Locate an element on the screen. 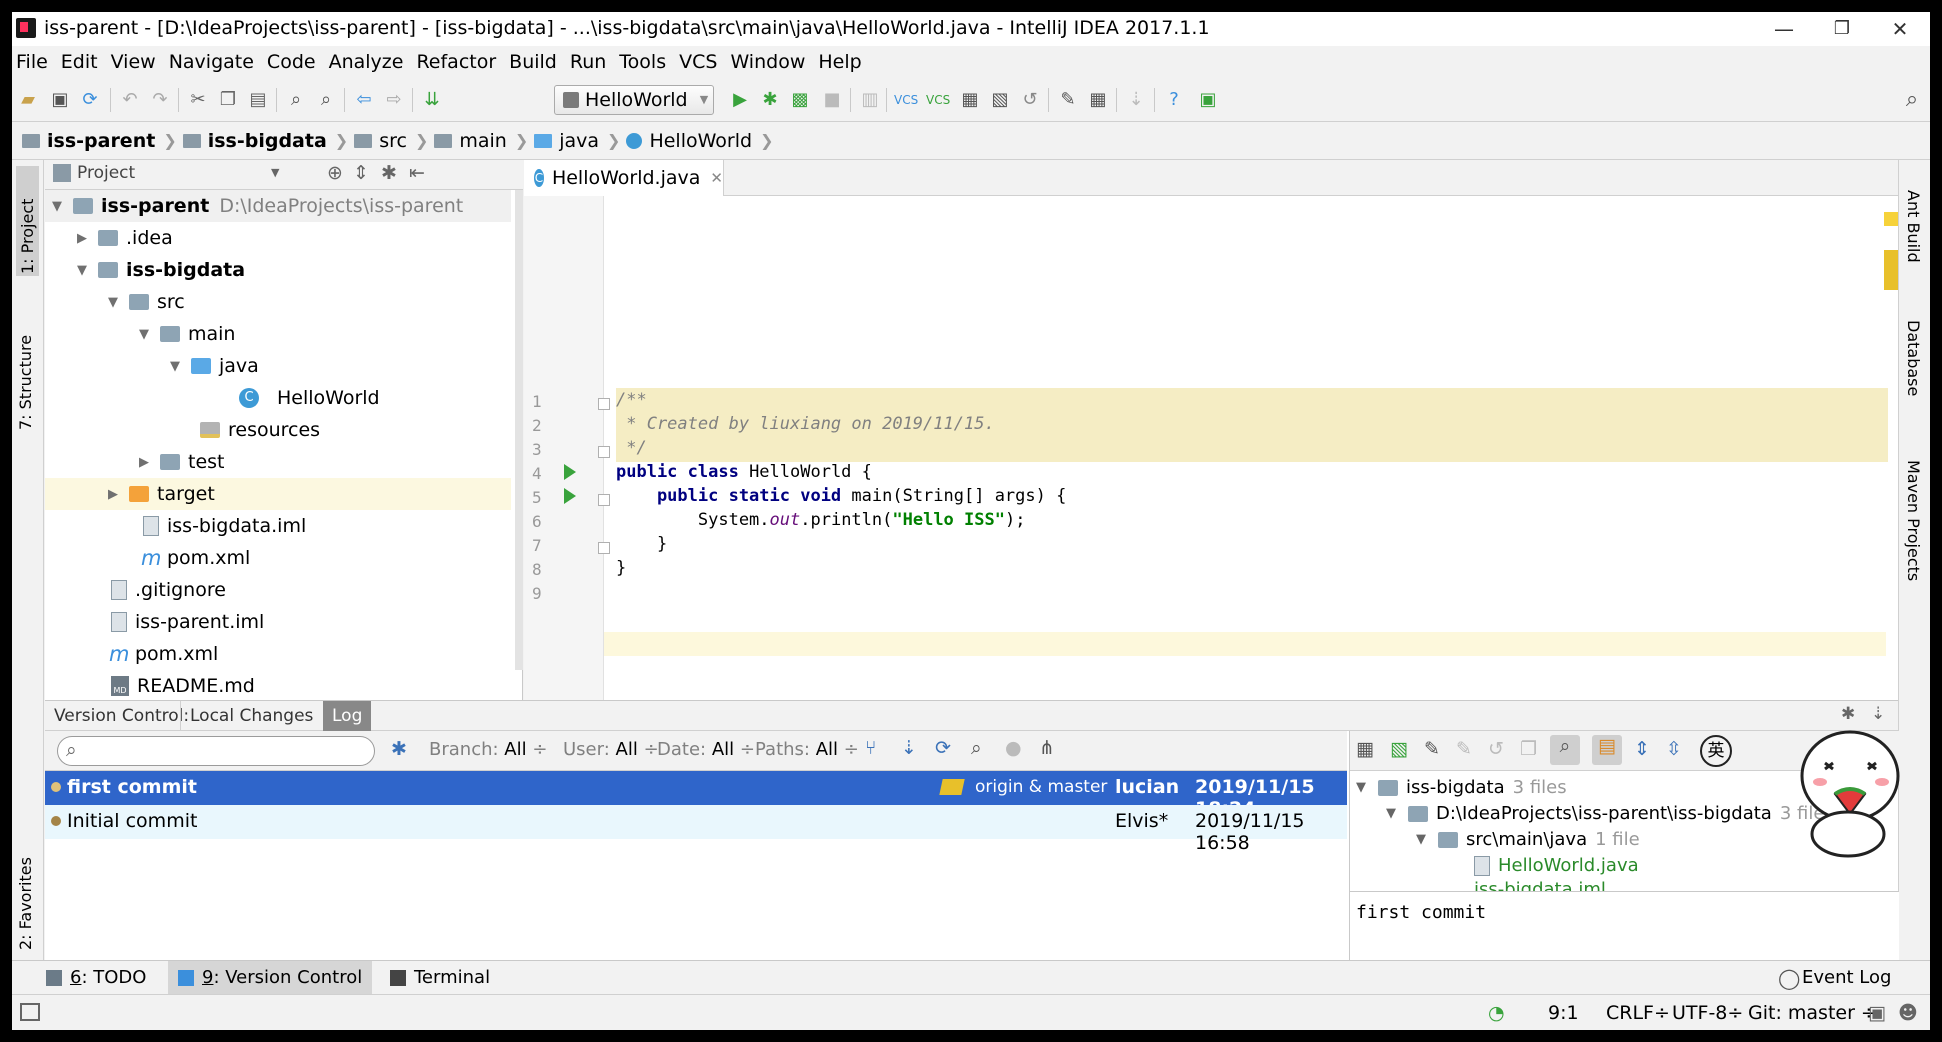 The height and width of the screenshot is (1042, 1942). expand-all-icon: ⇕ is located at coordinates (1642, 749).